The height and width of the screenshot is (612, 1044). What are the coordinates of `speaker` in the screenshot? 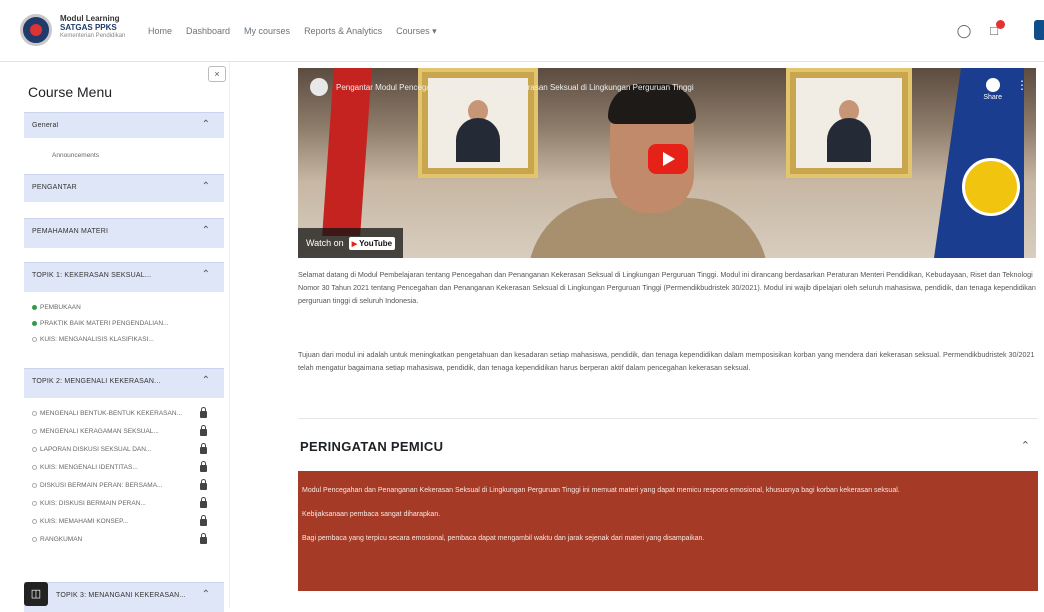 It's located at (648, 171).